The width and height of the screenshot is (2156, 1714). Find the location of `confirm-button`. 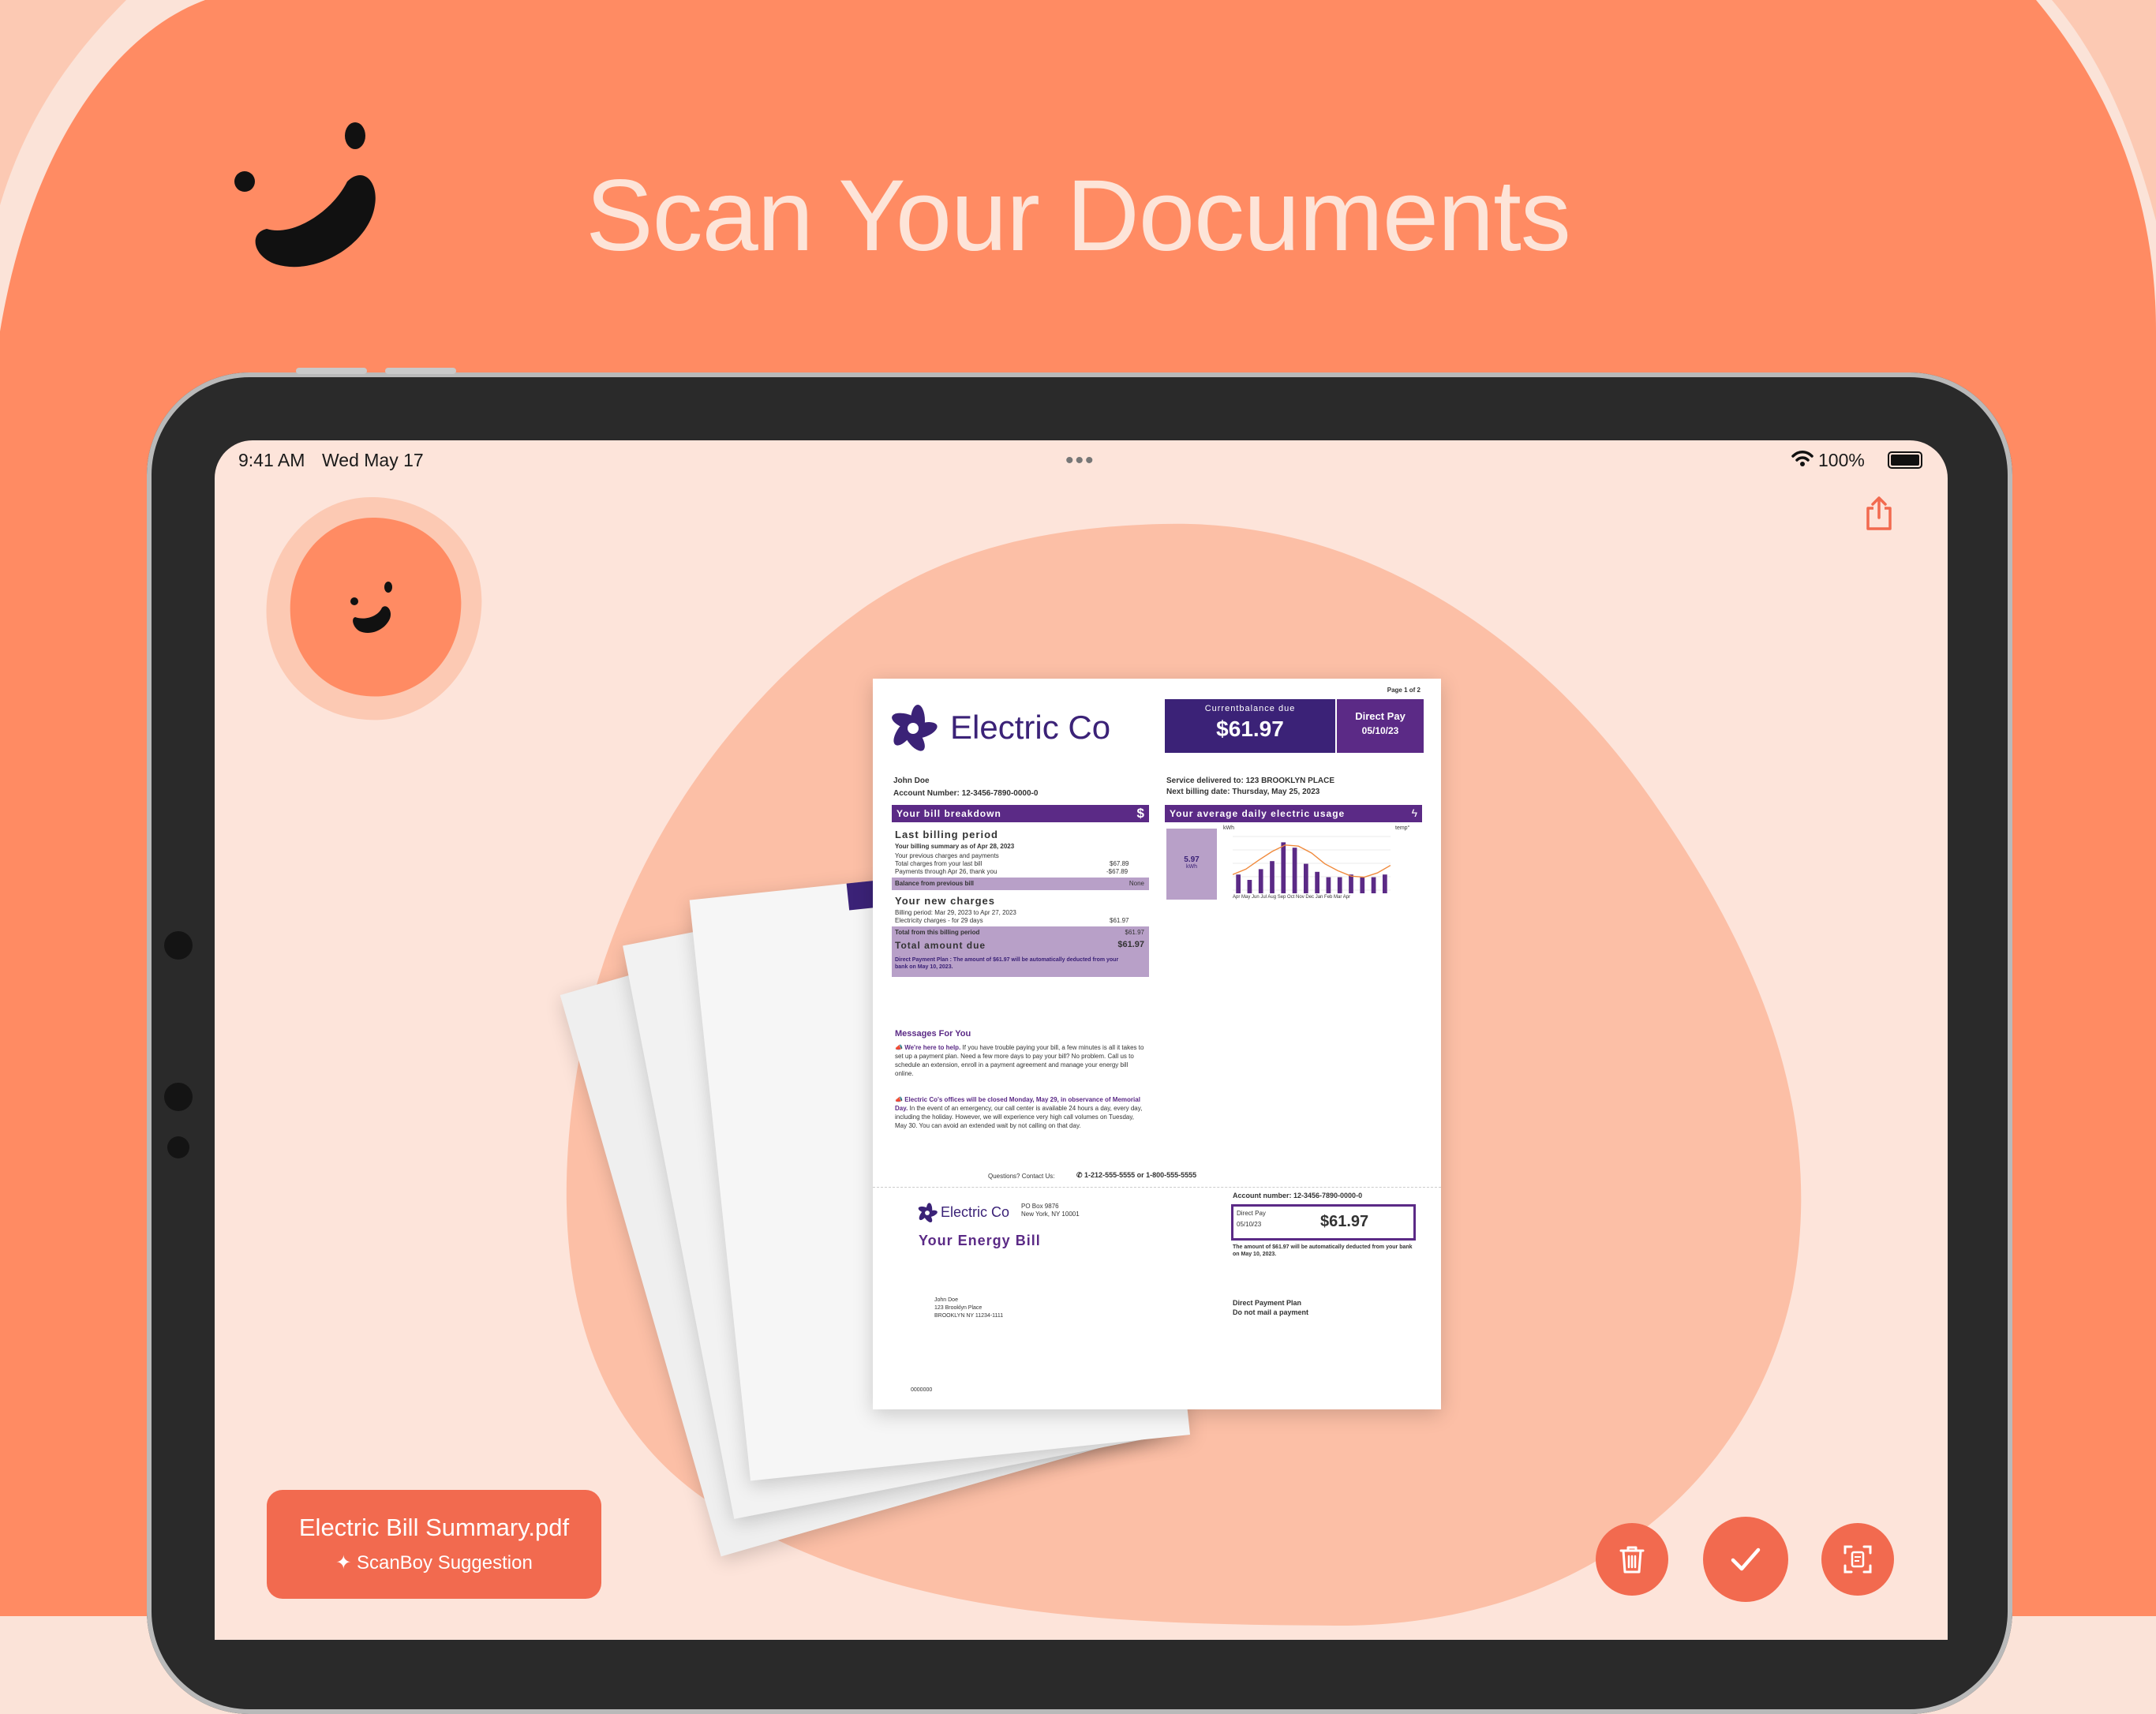

confirm-button is located at coordinates (1746, 1560).